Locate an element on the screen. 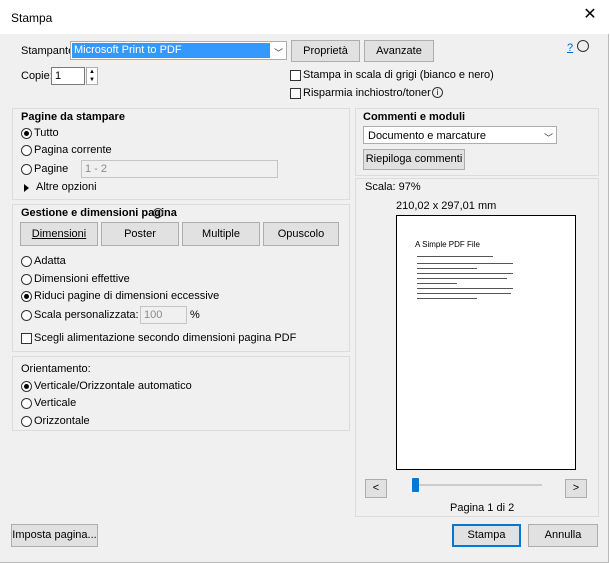  tab-booklet: Opuscolo is located at coordinates (301, 234).